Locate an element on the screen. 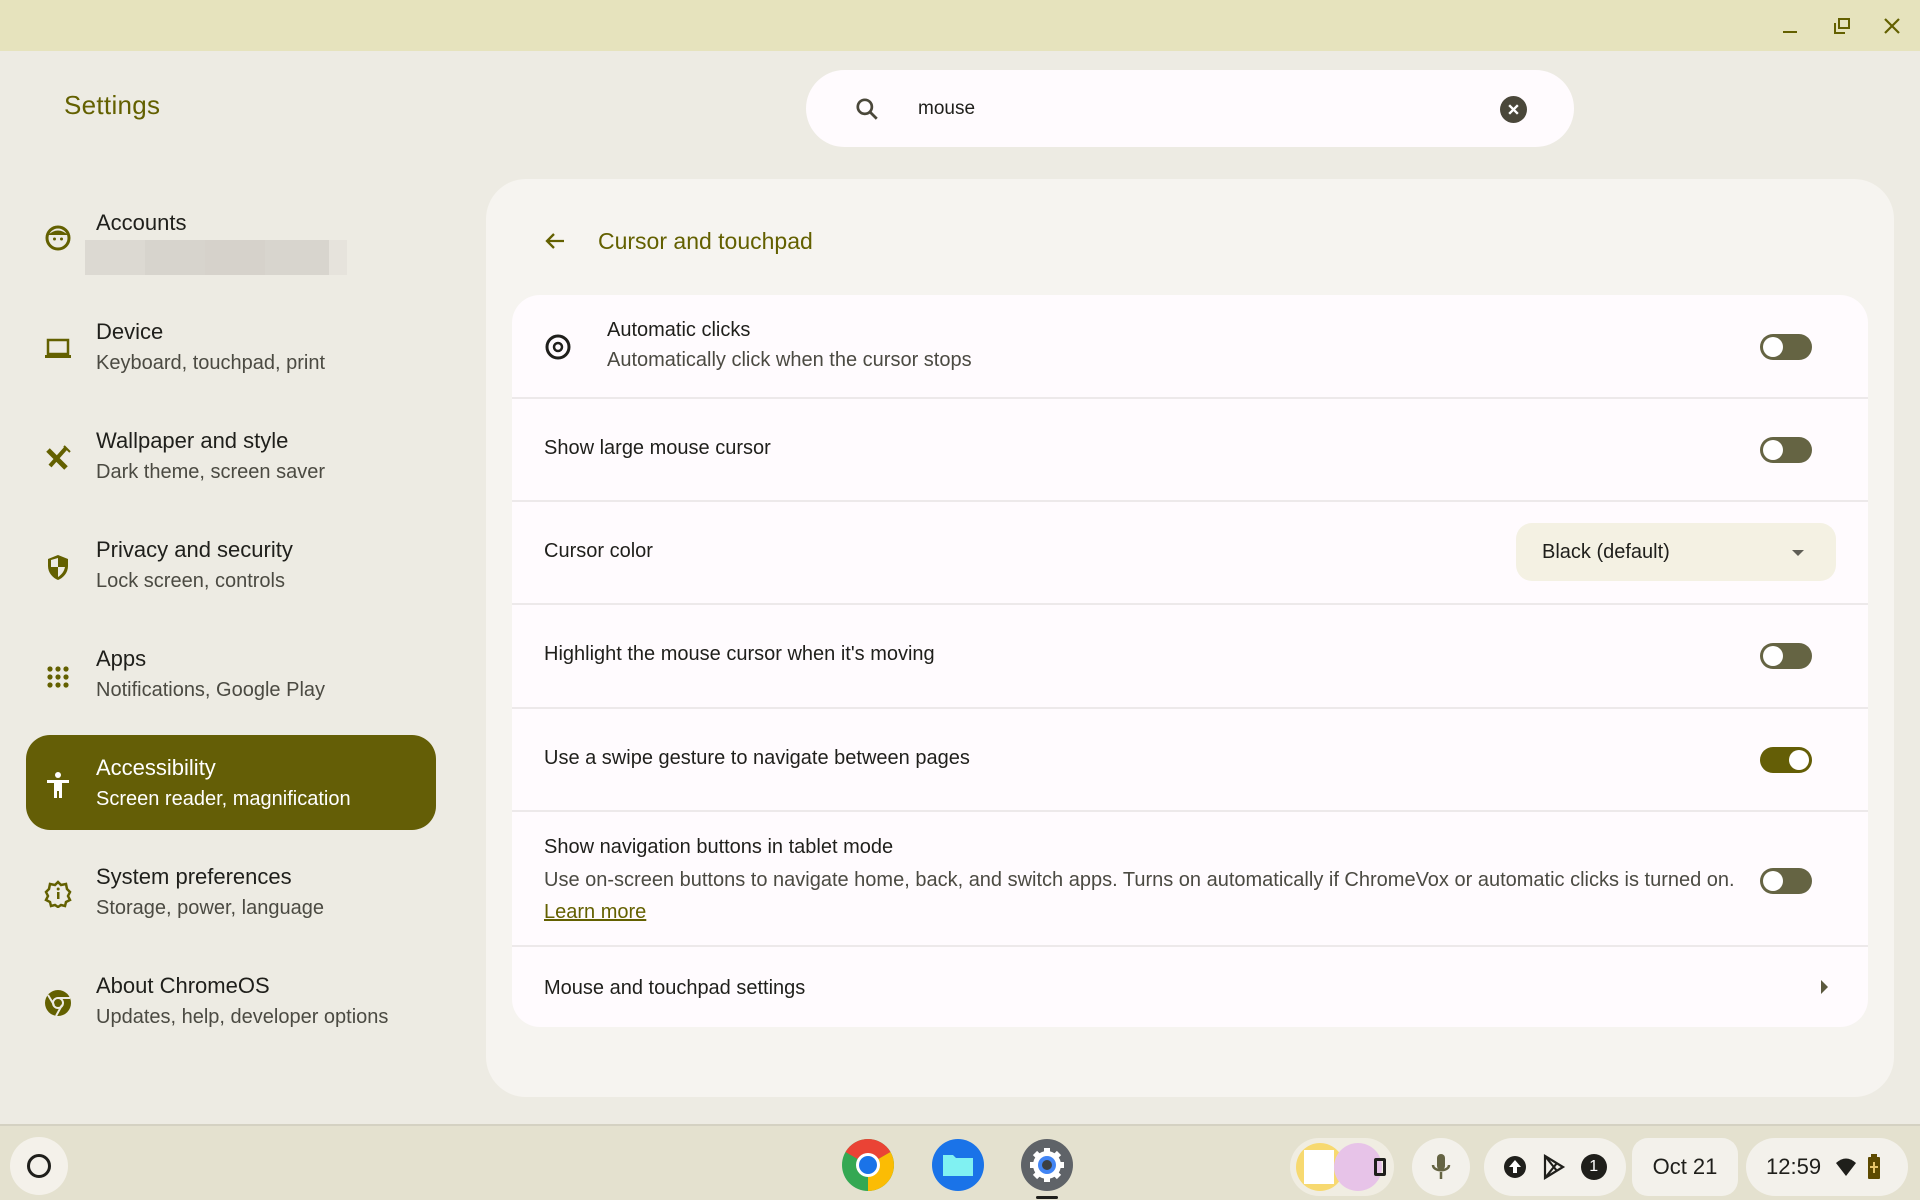 This screenshot has height=1200, width=1920. app-title: Settings is located at coordinates (112, 105).